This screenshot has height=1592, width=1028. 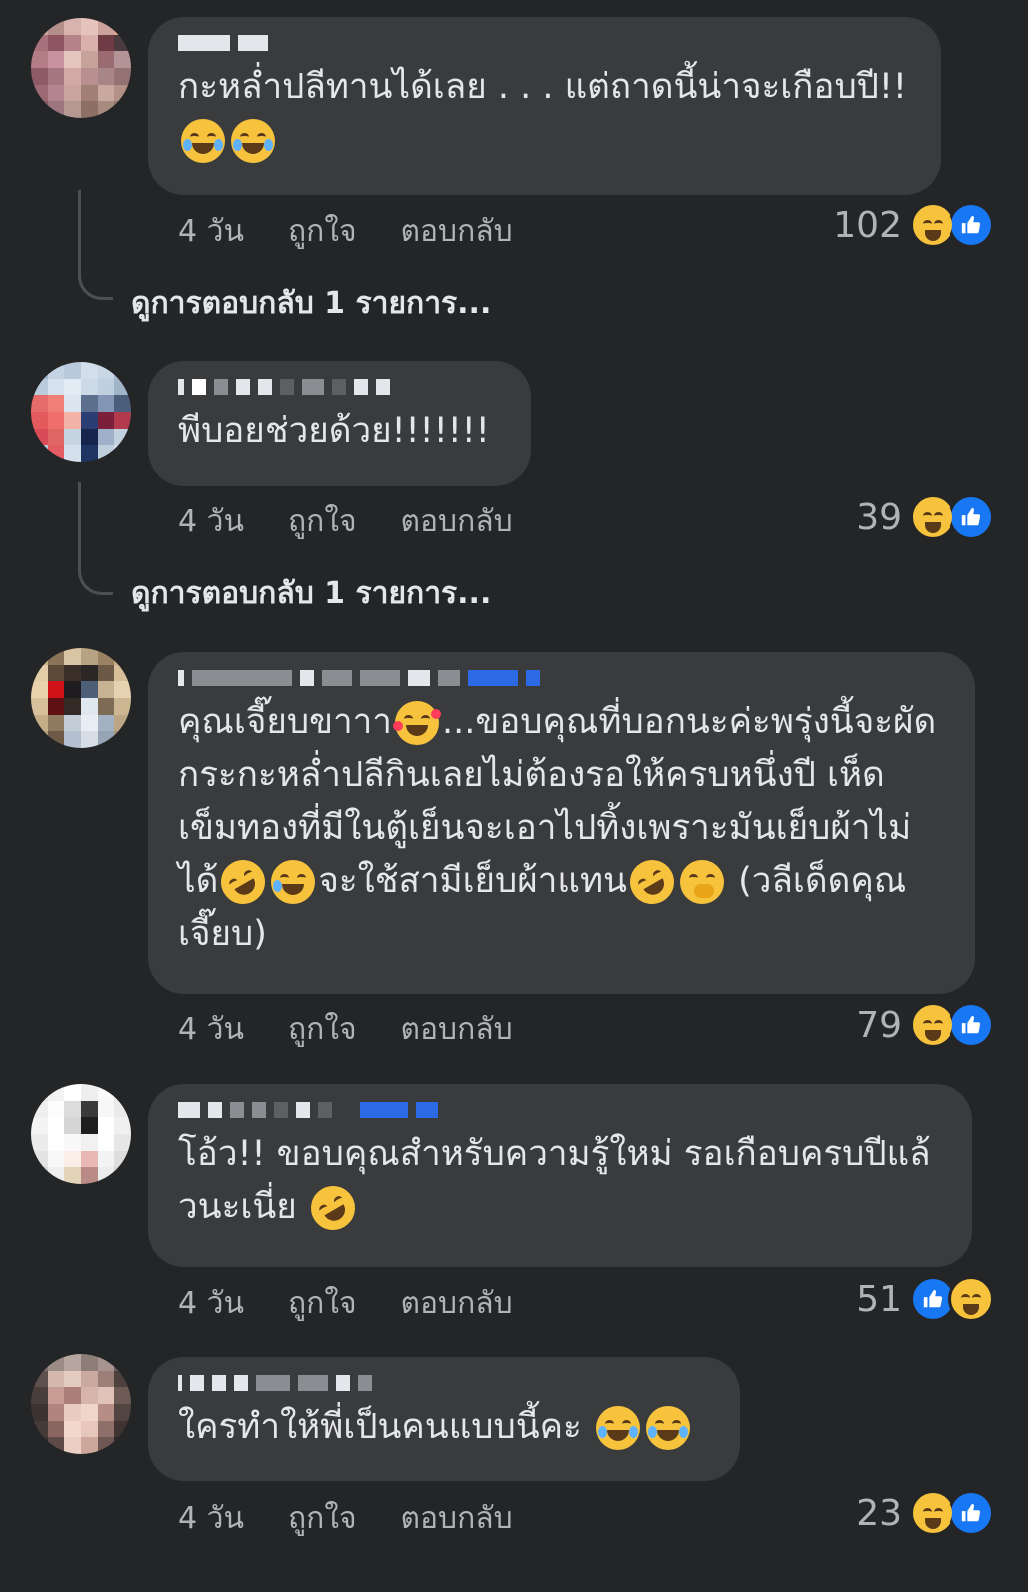 I want to click on comment-text: ใครทำให้พี่เป็นคนแบบนี้คะ, so click(x=444, y=1427).